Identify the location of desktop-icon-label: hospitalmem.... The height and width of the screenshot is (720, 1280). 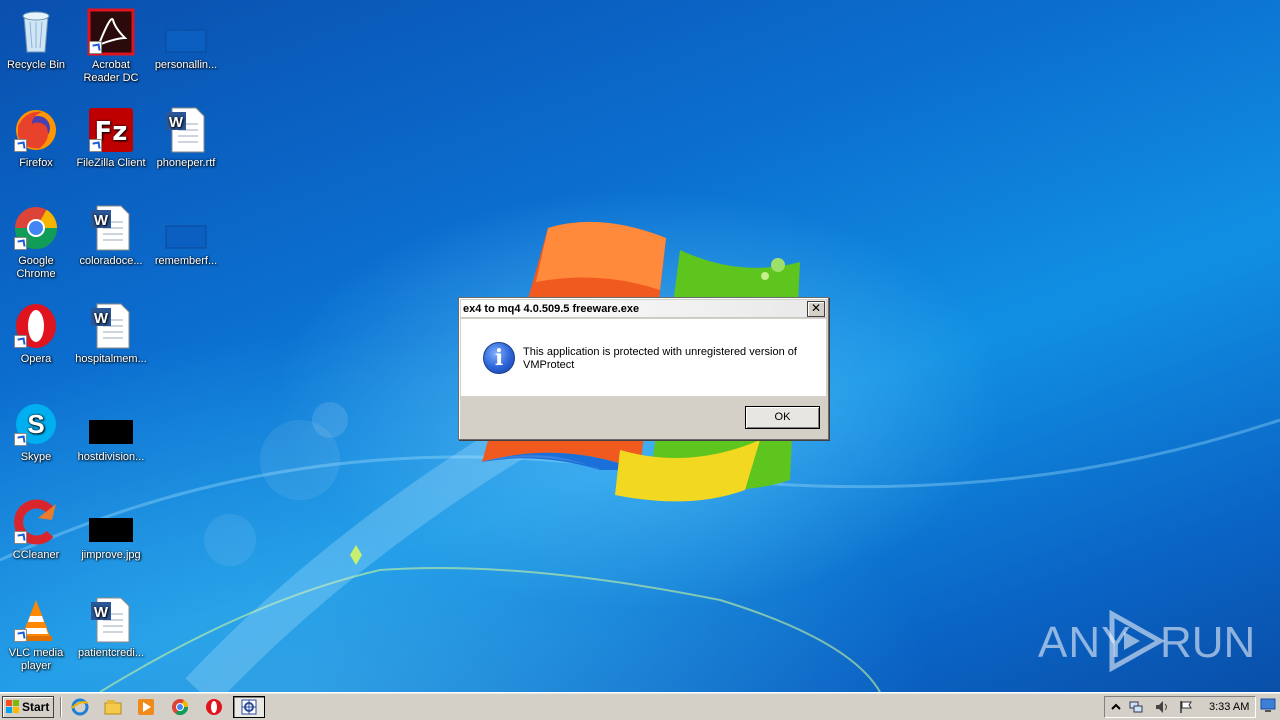
(111, 359).